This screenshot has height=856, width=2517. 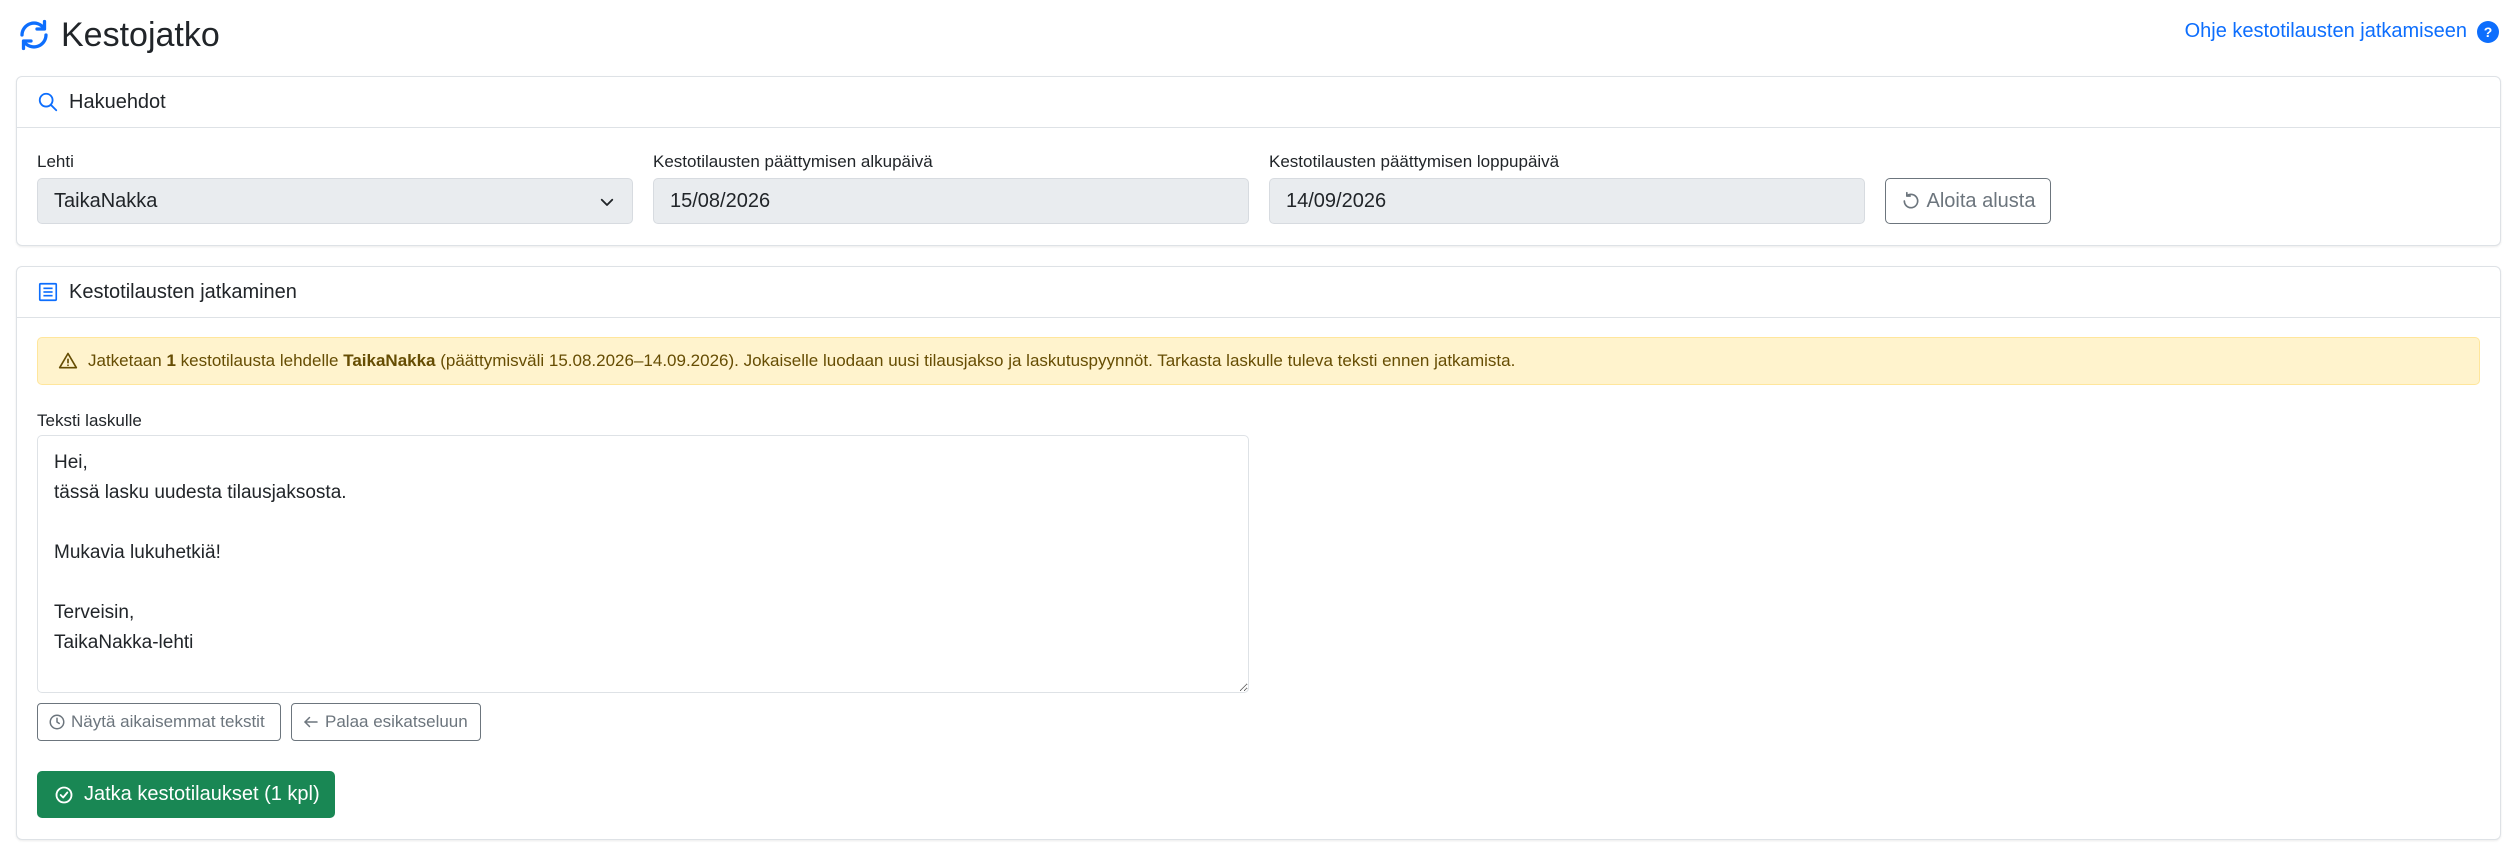 What do you see at coordinates (259, 360) in the screenshot?
I see `alert-text-part2: kestotilausta lehdelle` at bounding box center [259, 360].